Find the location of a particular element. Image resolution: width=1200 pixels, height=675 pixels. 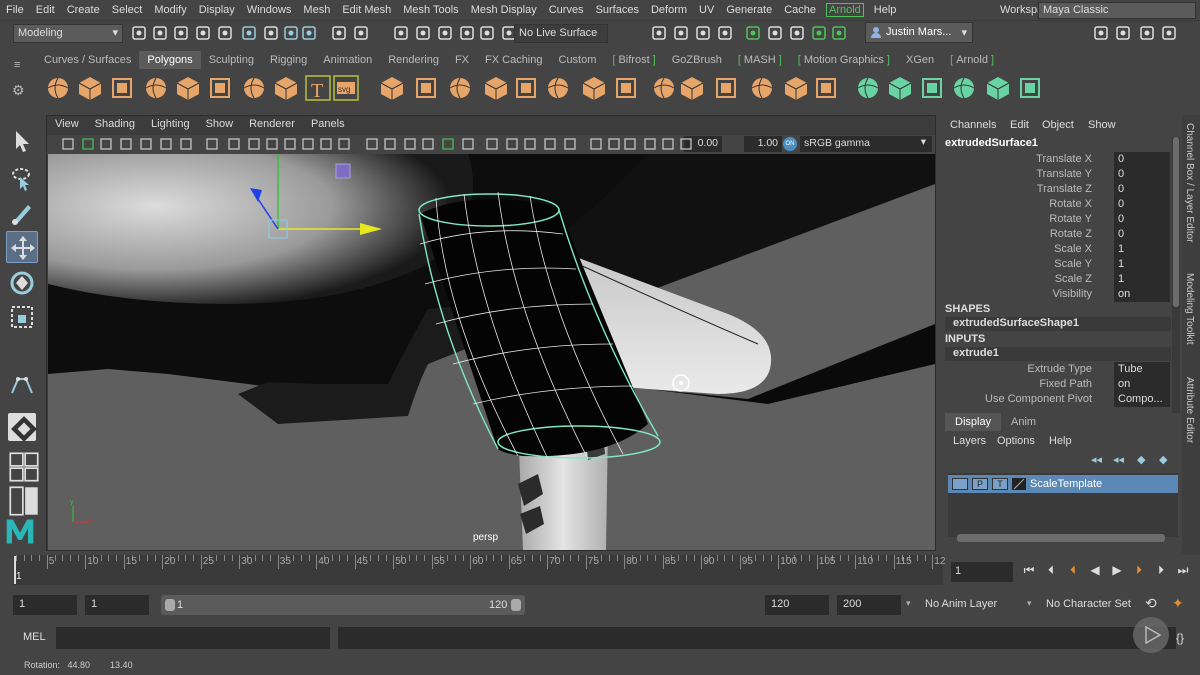

tab-sculpting: Sculpting is located at coordinates (231, 60).